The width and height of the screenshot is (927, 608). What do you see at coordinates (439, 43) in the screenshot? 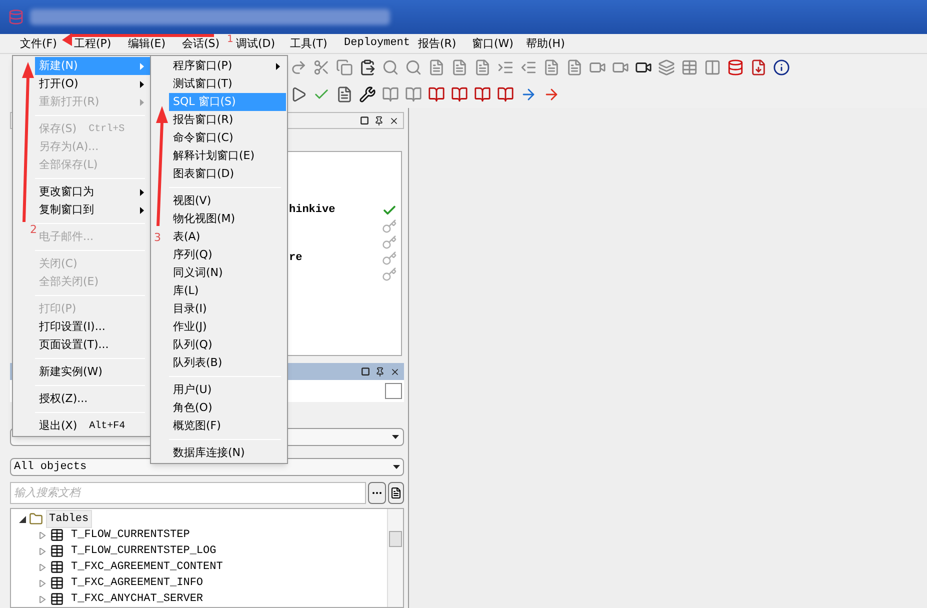
I see `menu-bar-item: 报告(R)` at bounding box center [439, 43].